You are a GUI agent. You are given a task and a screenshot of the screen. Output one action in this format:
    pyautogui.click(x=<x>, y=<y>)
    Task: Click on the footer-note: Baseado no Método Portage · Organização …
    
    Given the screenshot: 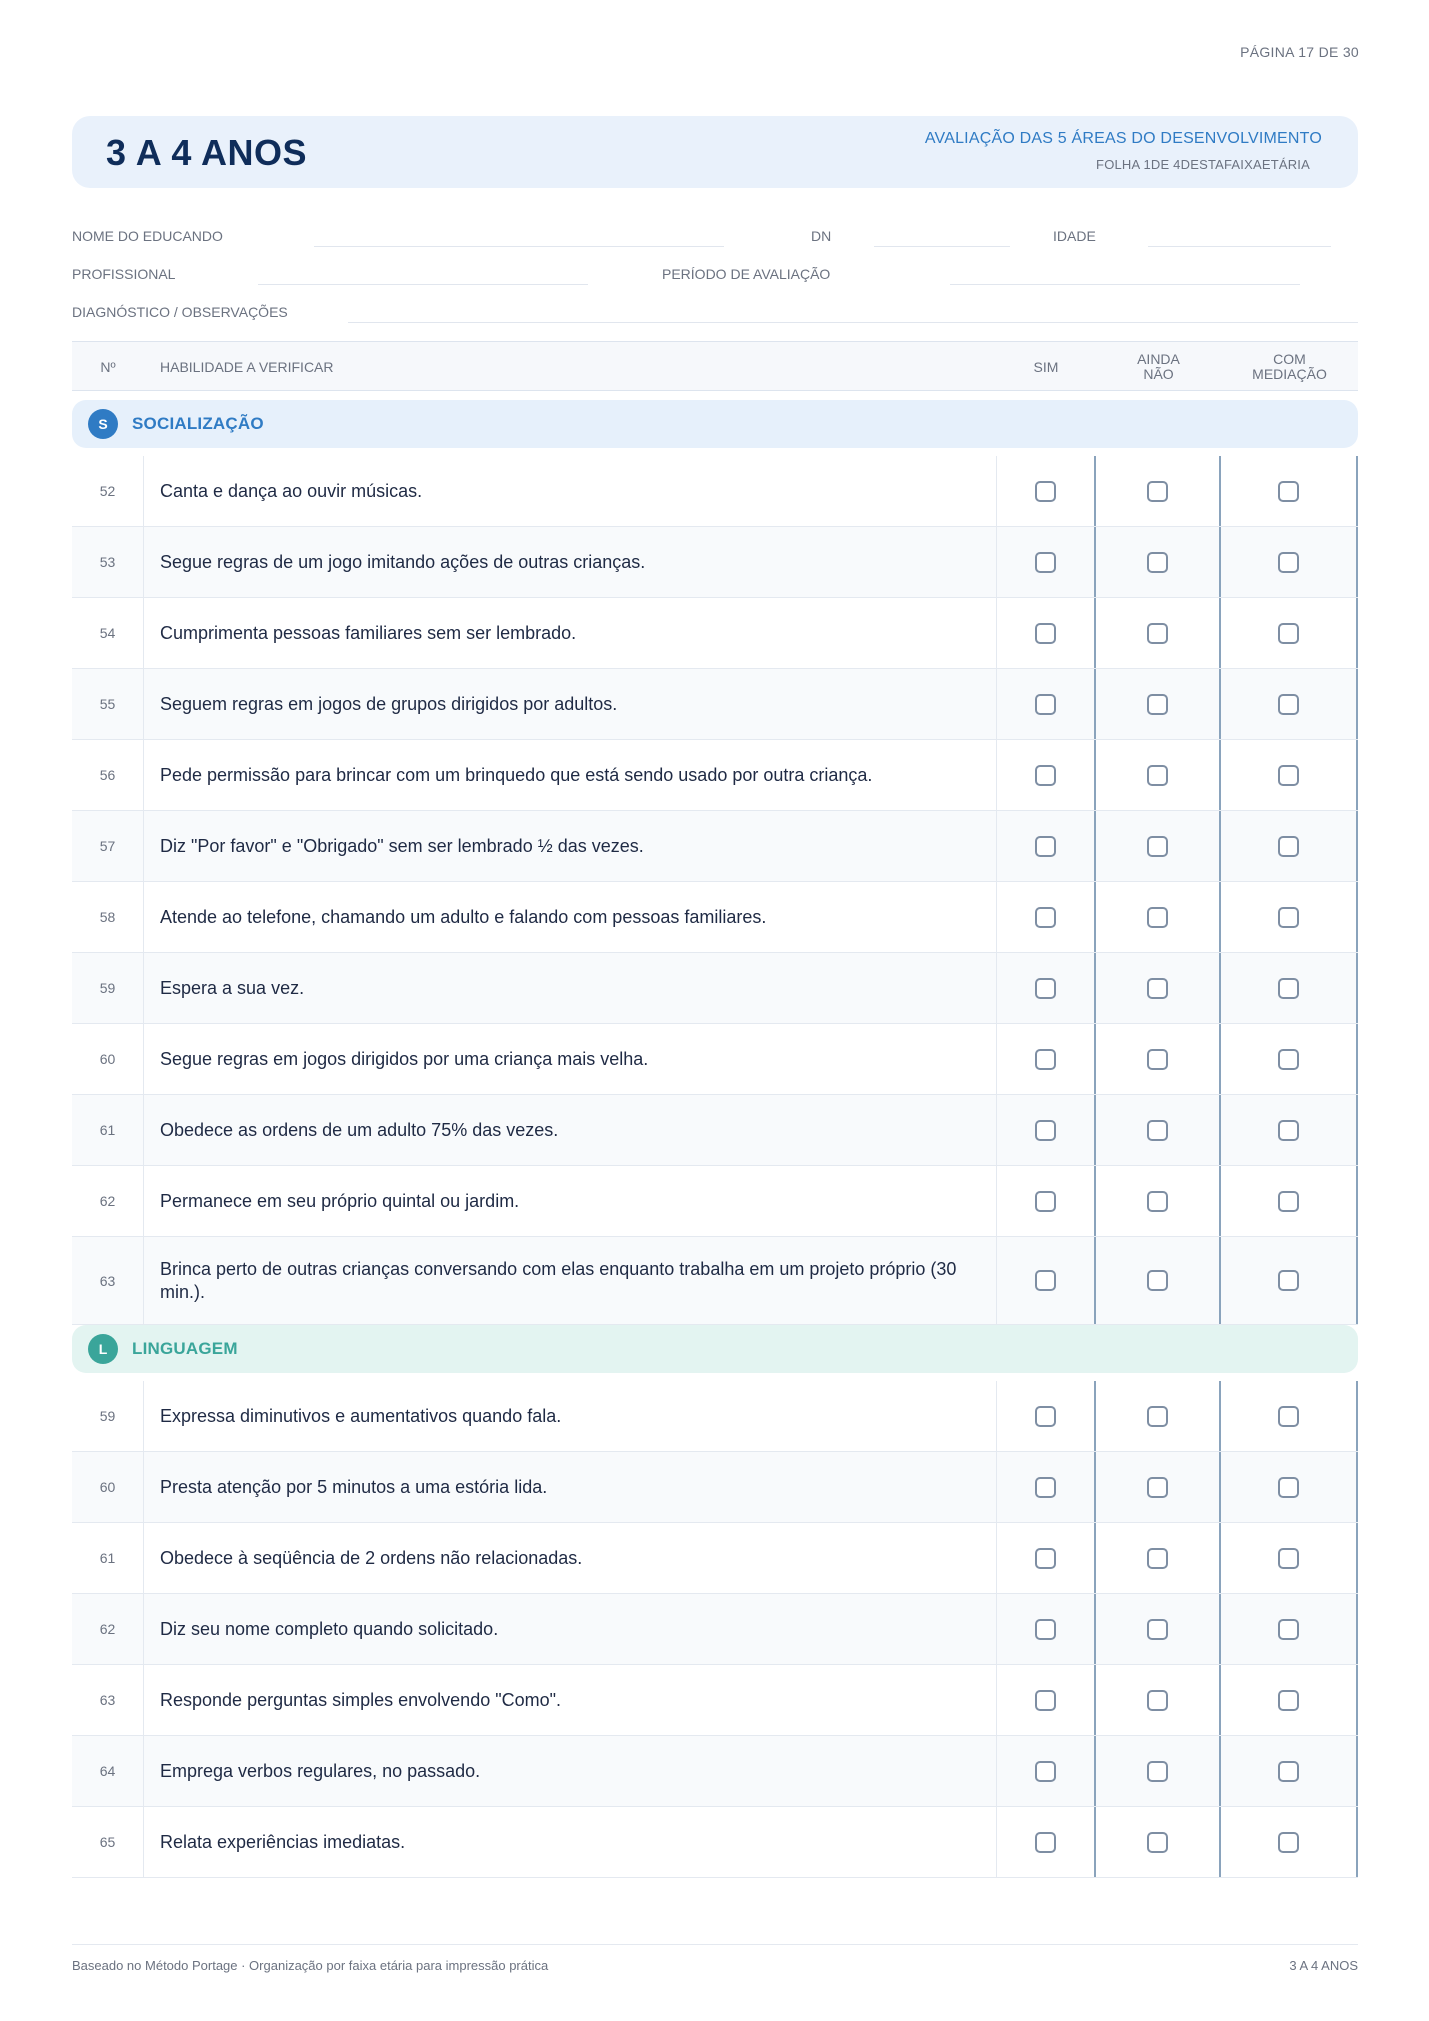 What is the action you would take?
    pyautogui.click(x=310, y=1965)
    